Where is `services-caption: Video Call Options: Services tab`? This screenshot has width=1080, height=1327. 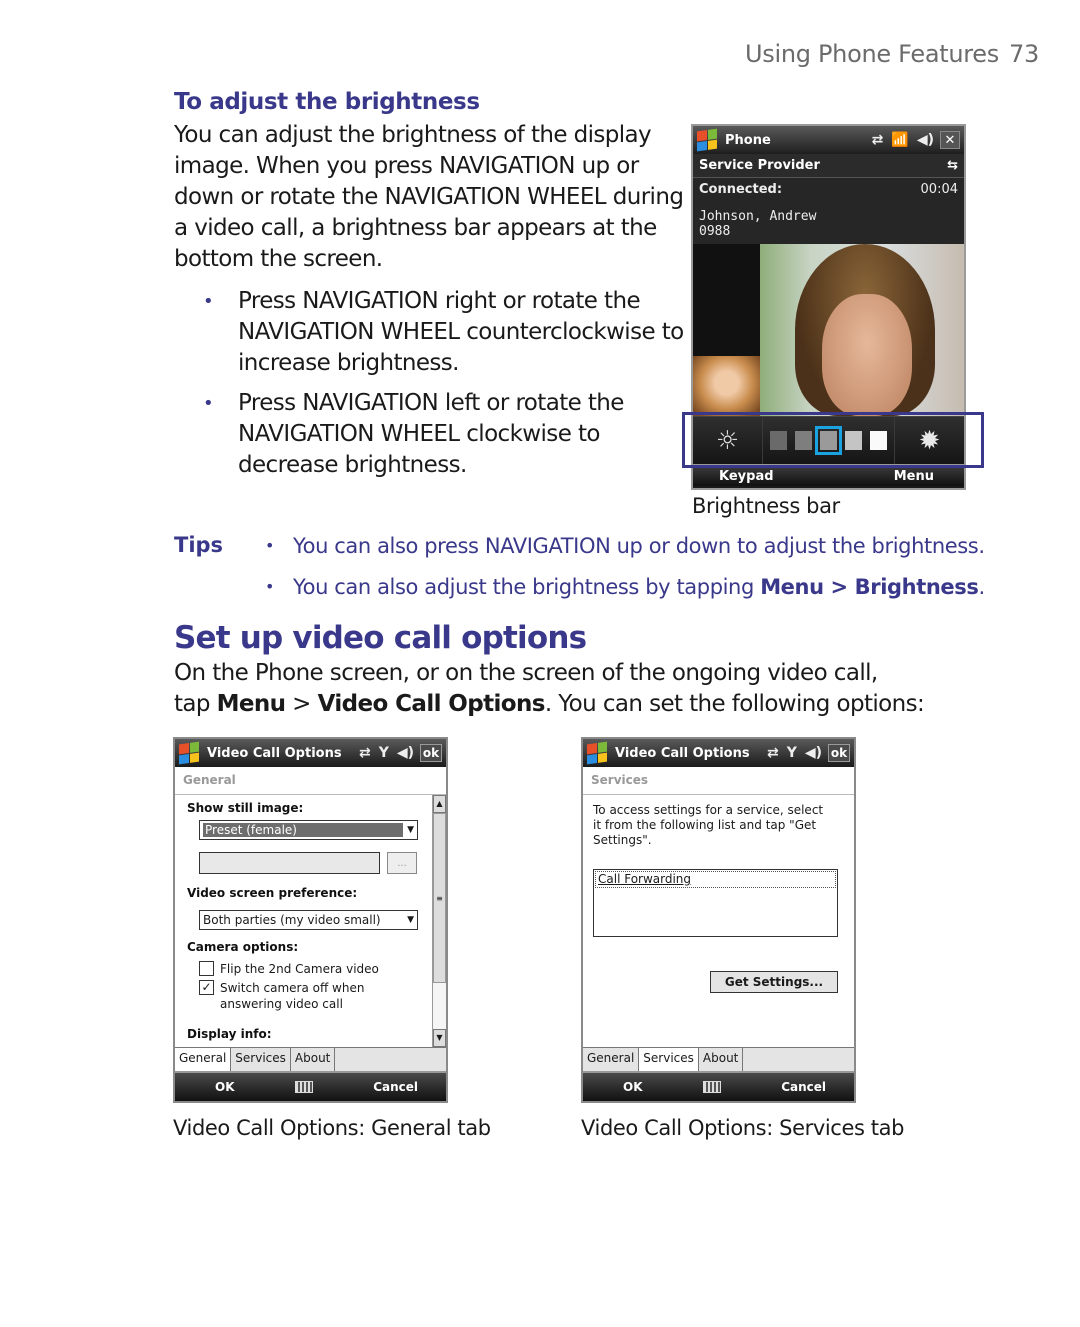
services-caption: Video Call Options: Services tab is located at coordinates (743, 1128).